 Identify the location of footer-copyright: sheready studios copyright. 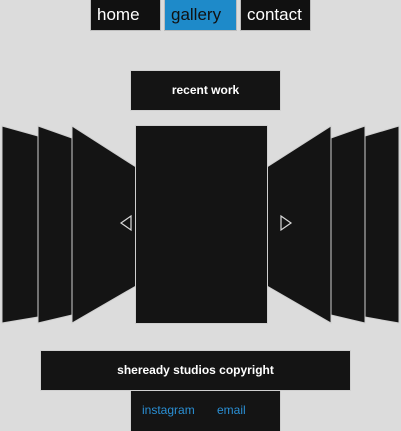
(195, 370).